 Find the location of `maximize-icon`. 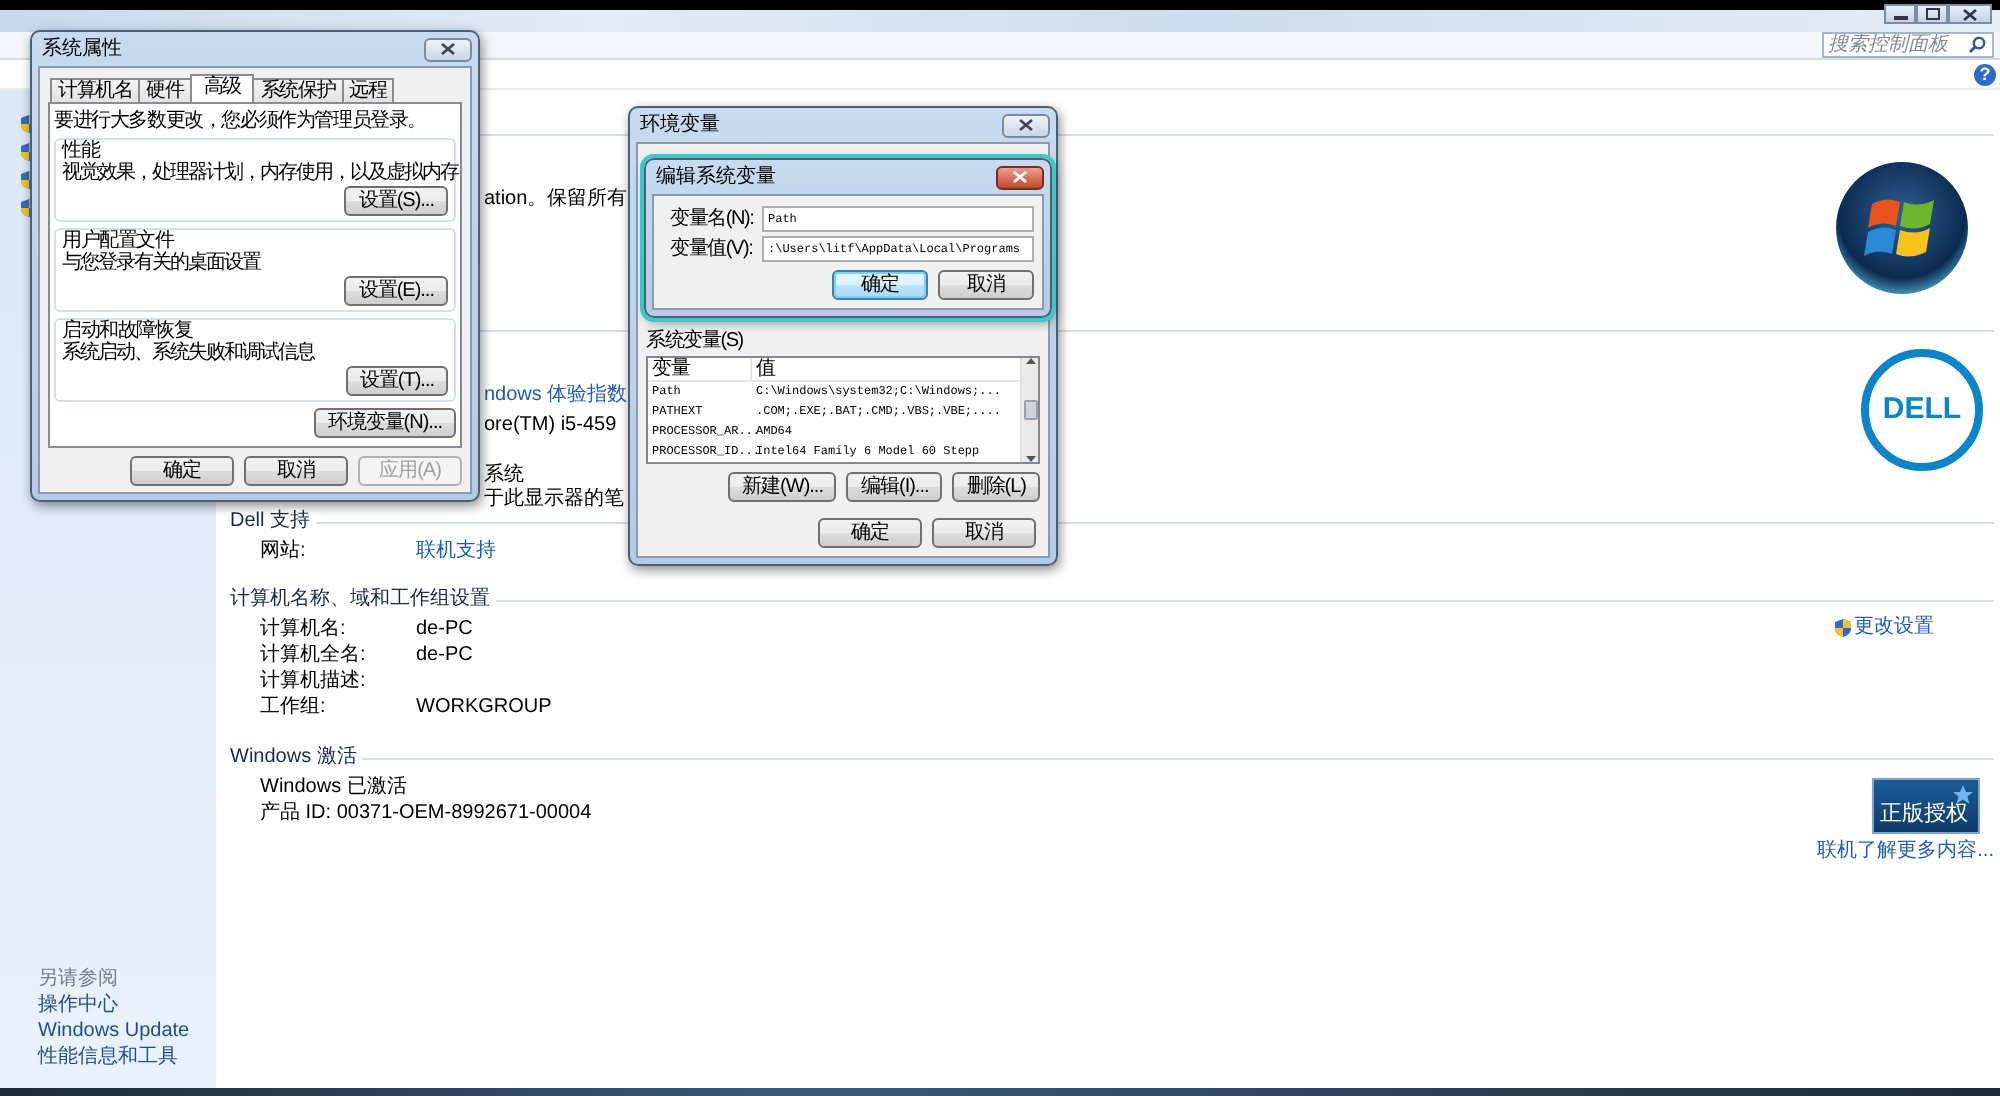

maximize-icon is located at coordinates (1932, 14).